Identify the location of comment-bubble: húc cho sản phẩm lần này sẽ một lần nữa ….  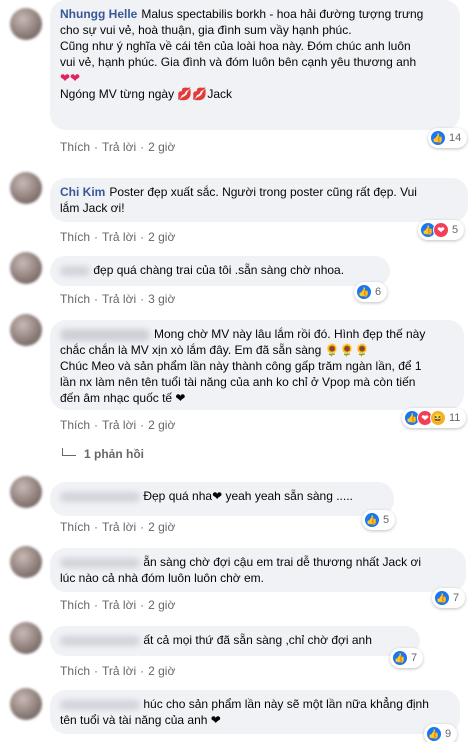
(255, 712).